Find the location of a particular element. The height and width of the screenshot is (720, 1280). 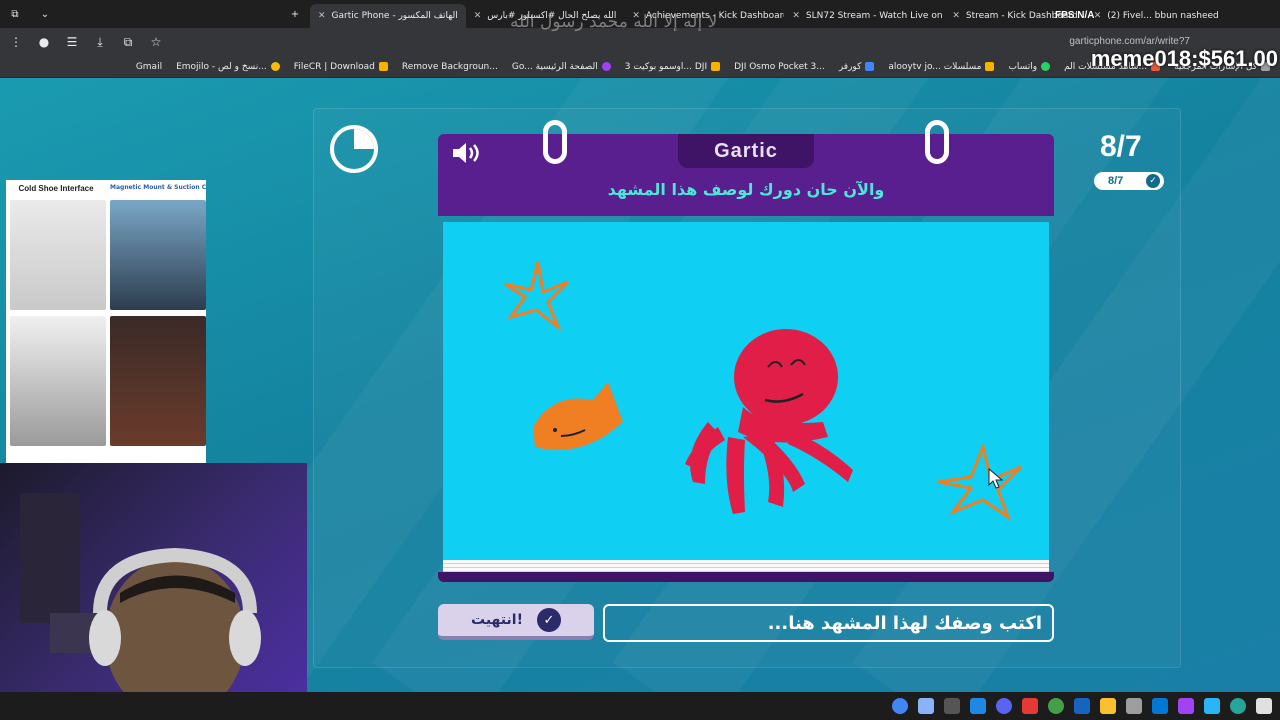

book-ring-left is located at coordinates (555, 142).